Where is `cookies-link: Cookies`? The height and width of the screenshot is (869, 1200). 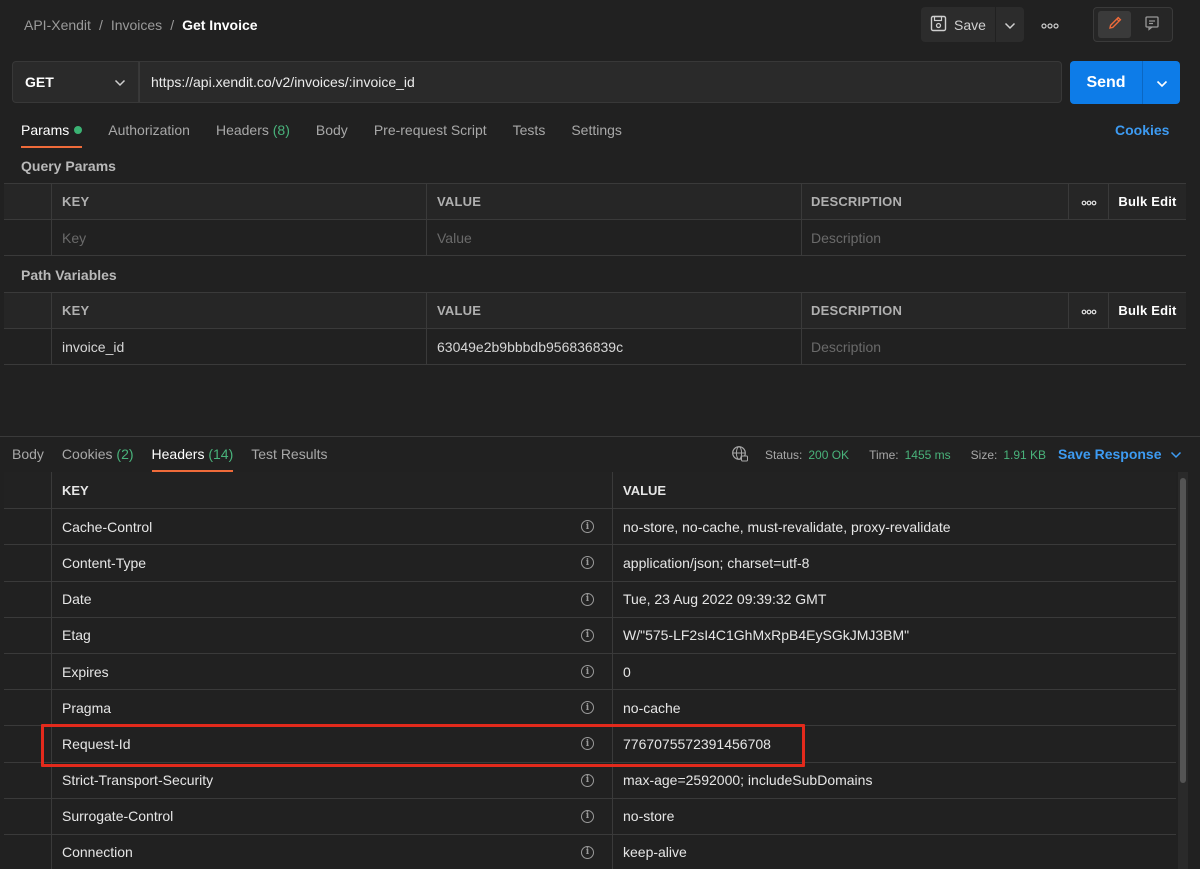 cookies-link: Cookies is located at coordinates (1142, 130).